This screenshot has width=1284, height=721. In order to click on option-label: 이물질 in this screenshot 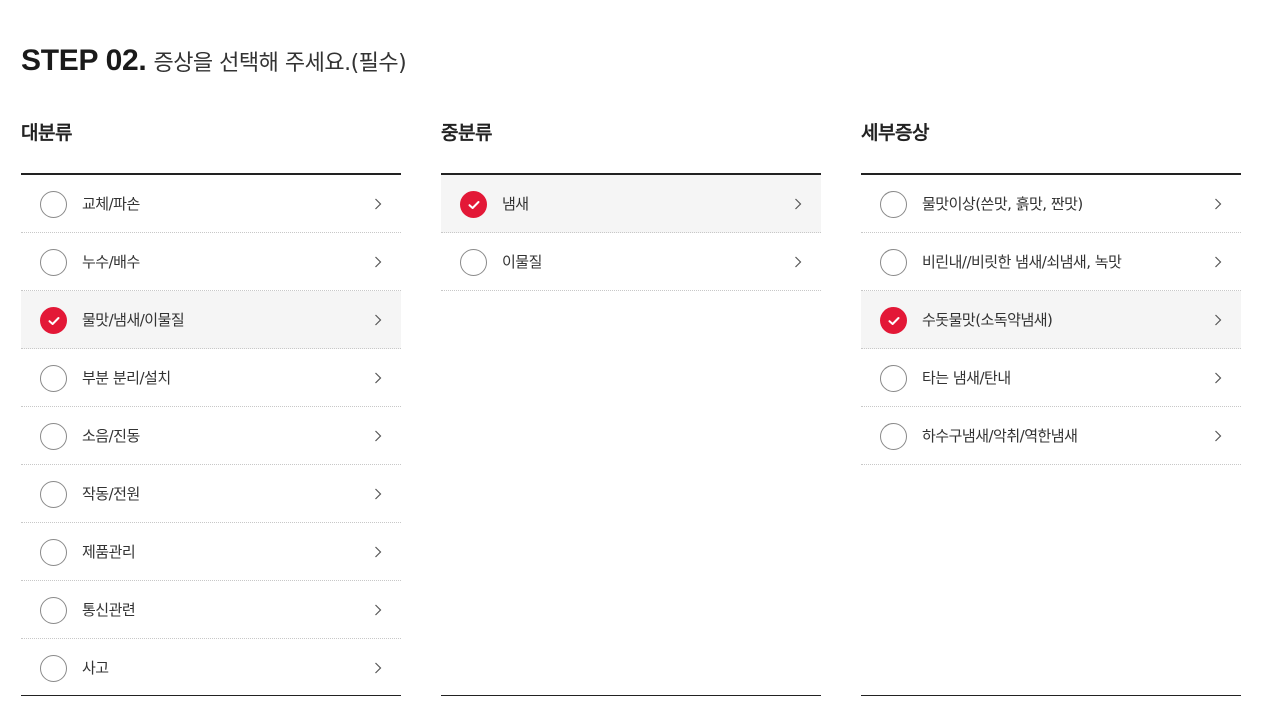, I will do `click(522, 262)`.